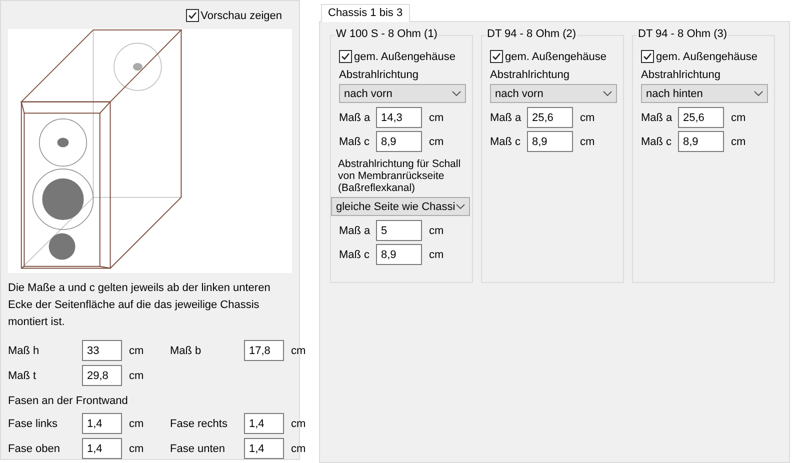 This screenshot has height=463, width=800. What do you see at coordinates (532, 34) in the screenshot?
I see `group-title: DT 94 - 8 Ohm (2)` at bounding box center [532, 34].